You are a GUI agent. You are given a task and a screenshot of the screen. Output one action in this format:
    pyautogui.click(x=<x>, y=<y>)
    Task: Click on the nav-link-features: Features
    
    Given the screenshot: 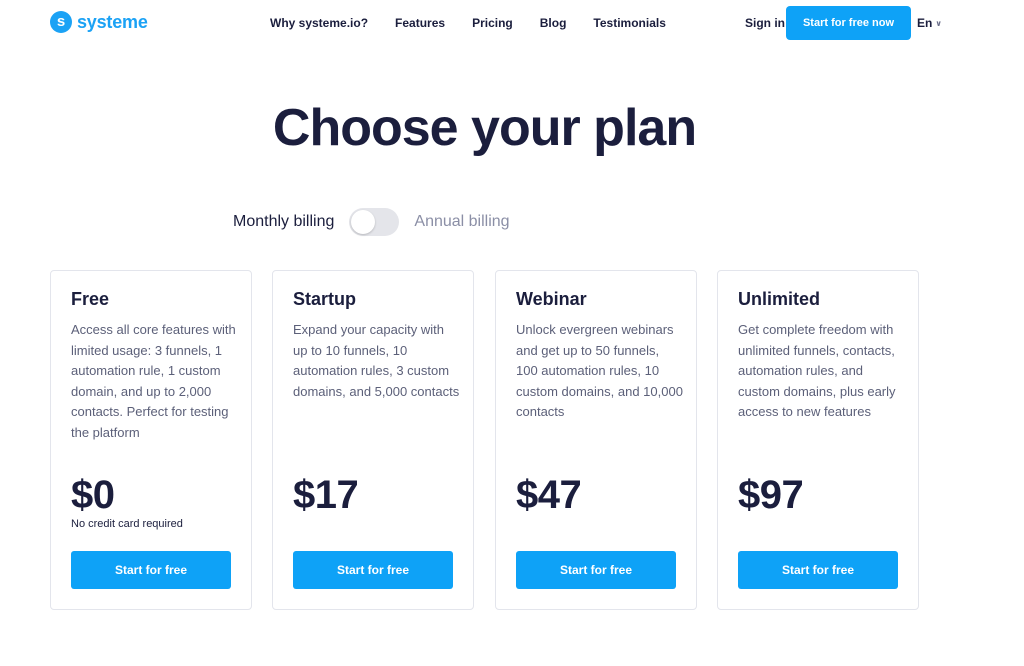 What is the action you would take?
    pyautogui.click(x=420, y=23)
    